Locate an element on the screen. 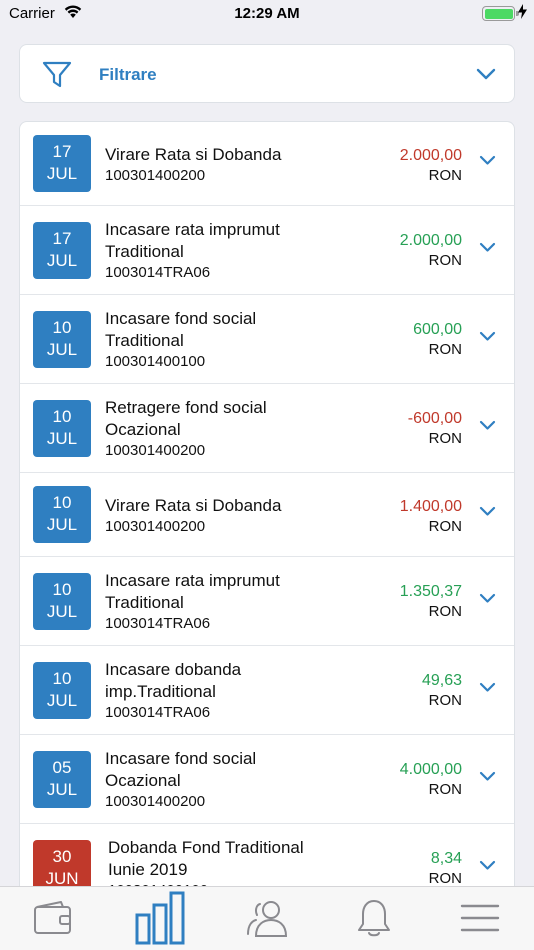 The image size is (534, 950). transaction-amount: 8,34 RON is located at coordinates (445, 869).